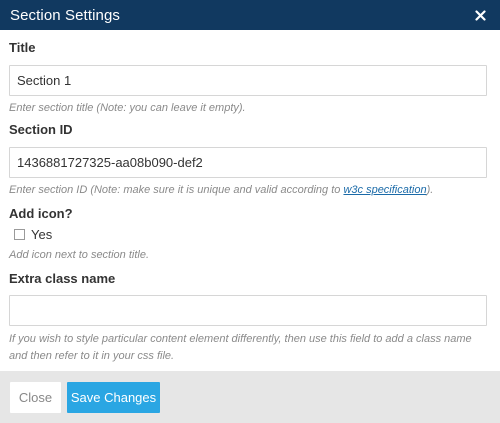 The height and width of the screenshot is (423, 500). Describe the element at coordinates (384, 190) in the screenshot. I see `w3c-specification-link: w3c specification` at that location.